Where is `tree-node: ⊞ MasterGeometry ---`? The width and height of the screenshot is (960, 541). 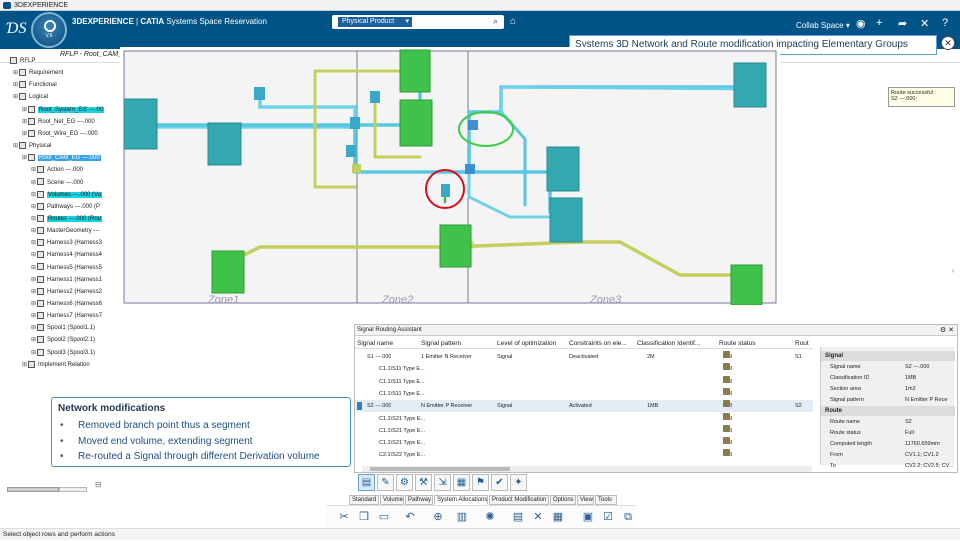
tree-node: ⊞ MasterGeometry --- is located at coordinates (65, 231).